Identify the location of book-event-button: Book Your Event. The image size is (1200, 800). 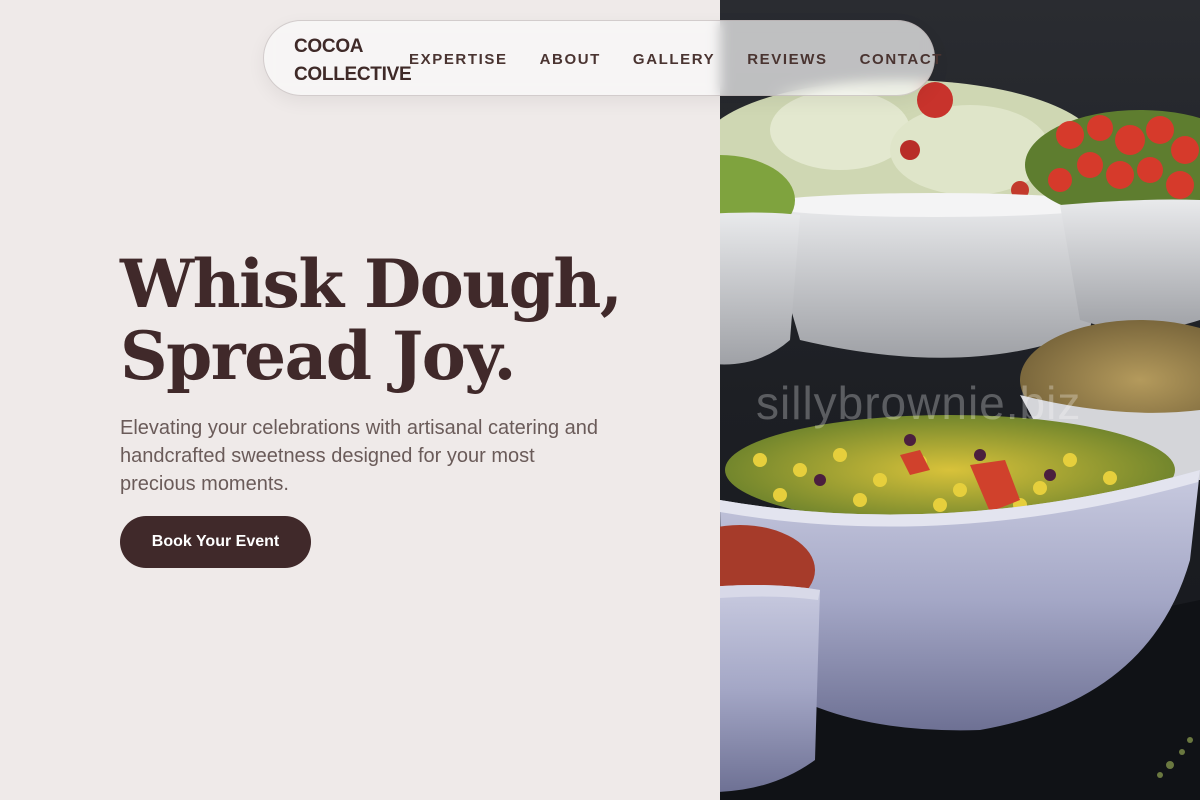
(215, 542).